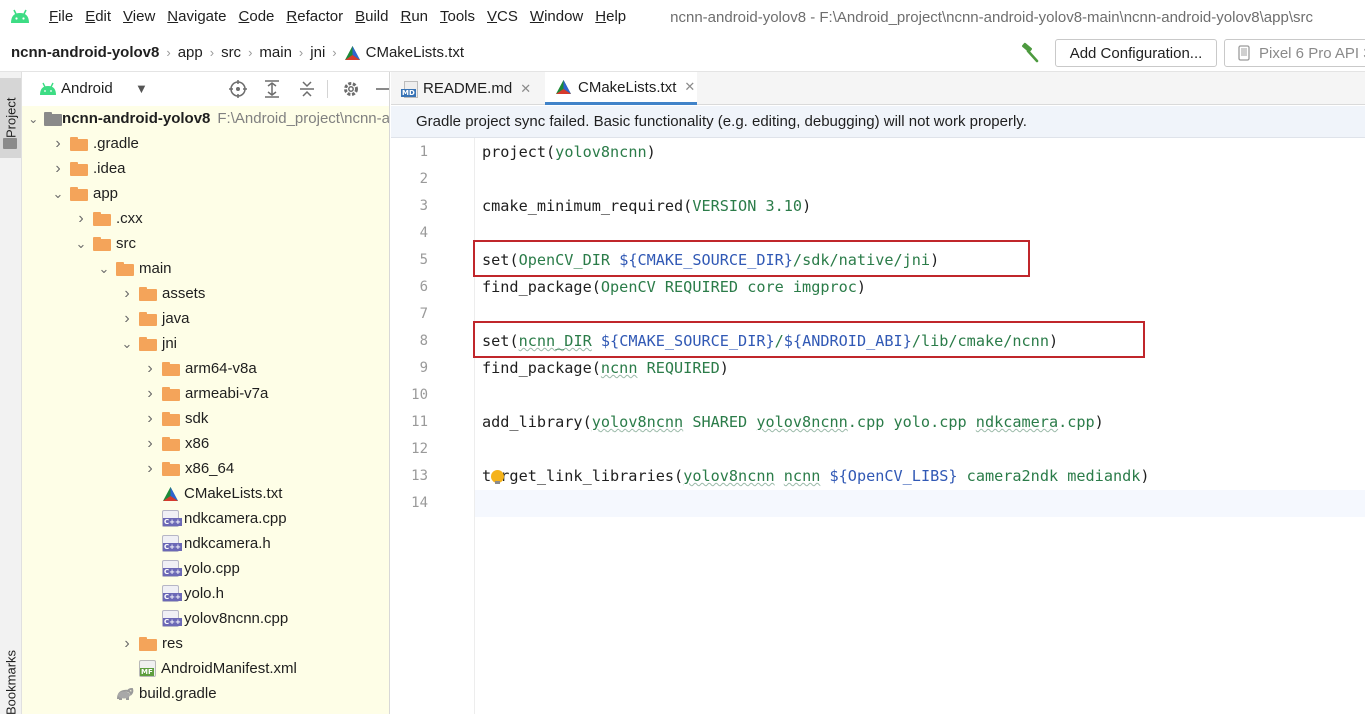 This screenshot has height=714, width=1365. What do you see at coordinates (307, 89) in the screenshot?
I see `collapse-all-icon` at bounding box center [307, 89].